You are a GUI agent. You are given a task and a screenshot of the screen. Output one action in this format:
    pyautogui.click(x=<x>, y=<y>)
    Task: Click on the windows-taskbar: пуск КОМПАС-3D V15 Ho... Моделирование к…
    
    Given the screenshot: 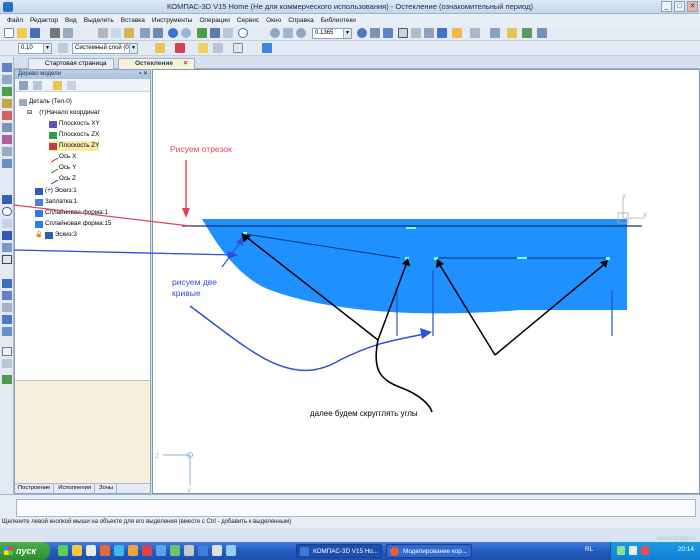 What is the action you would take?
    pyautogui.click(x=350, y=551)
    